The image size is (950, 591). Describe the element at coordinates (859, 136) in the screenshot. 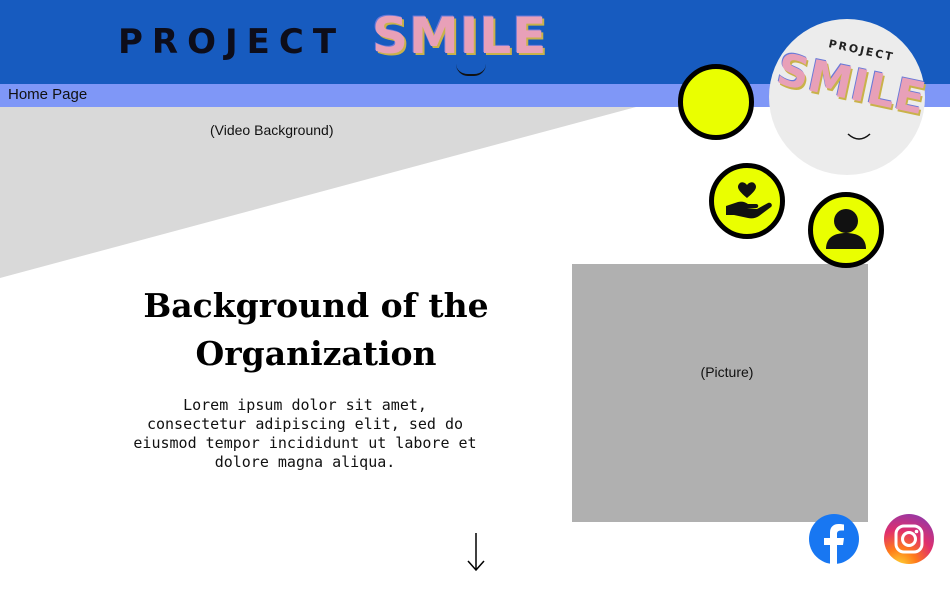

I see `logo-smile-mouth-icon` at that location.